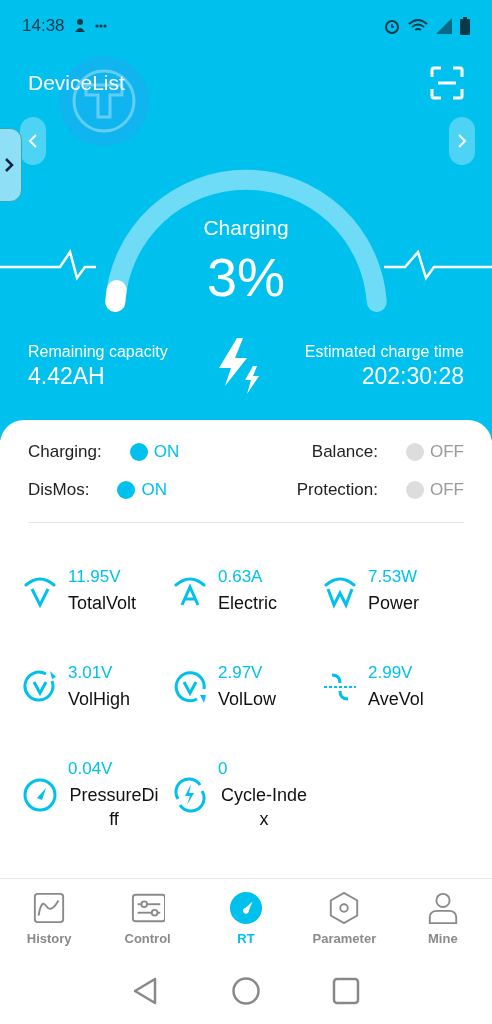 Image resolution: width=492 pixels, height=1024 pixels. What do you see at coordinates (412, 376) in the screenshot?
I see `info-value: 202:30:28` at bounding box center [412, 376].